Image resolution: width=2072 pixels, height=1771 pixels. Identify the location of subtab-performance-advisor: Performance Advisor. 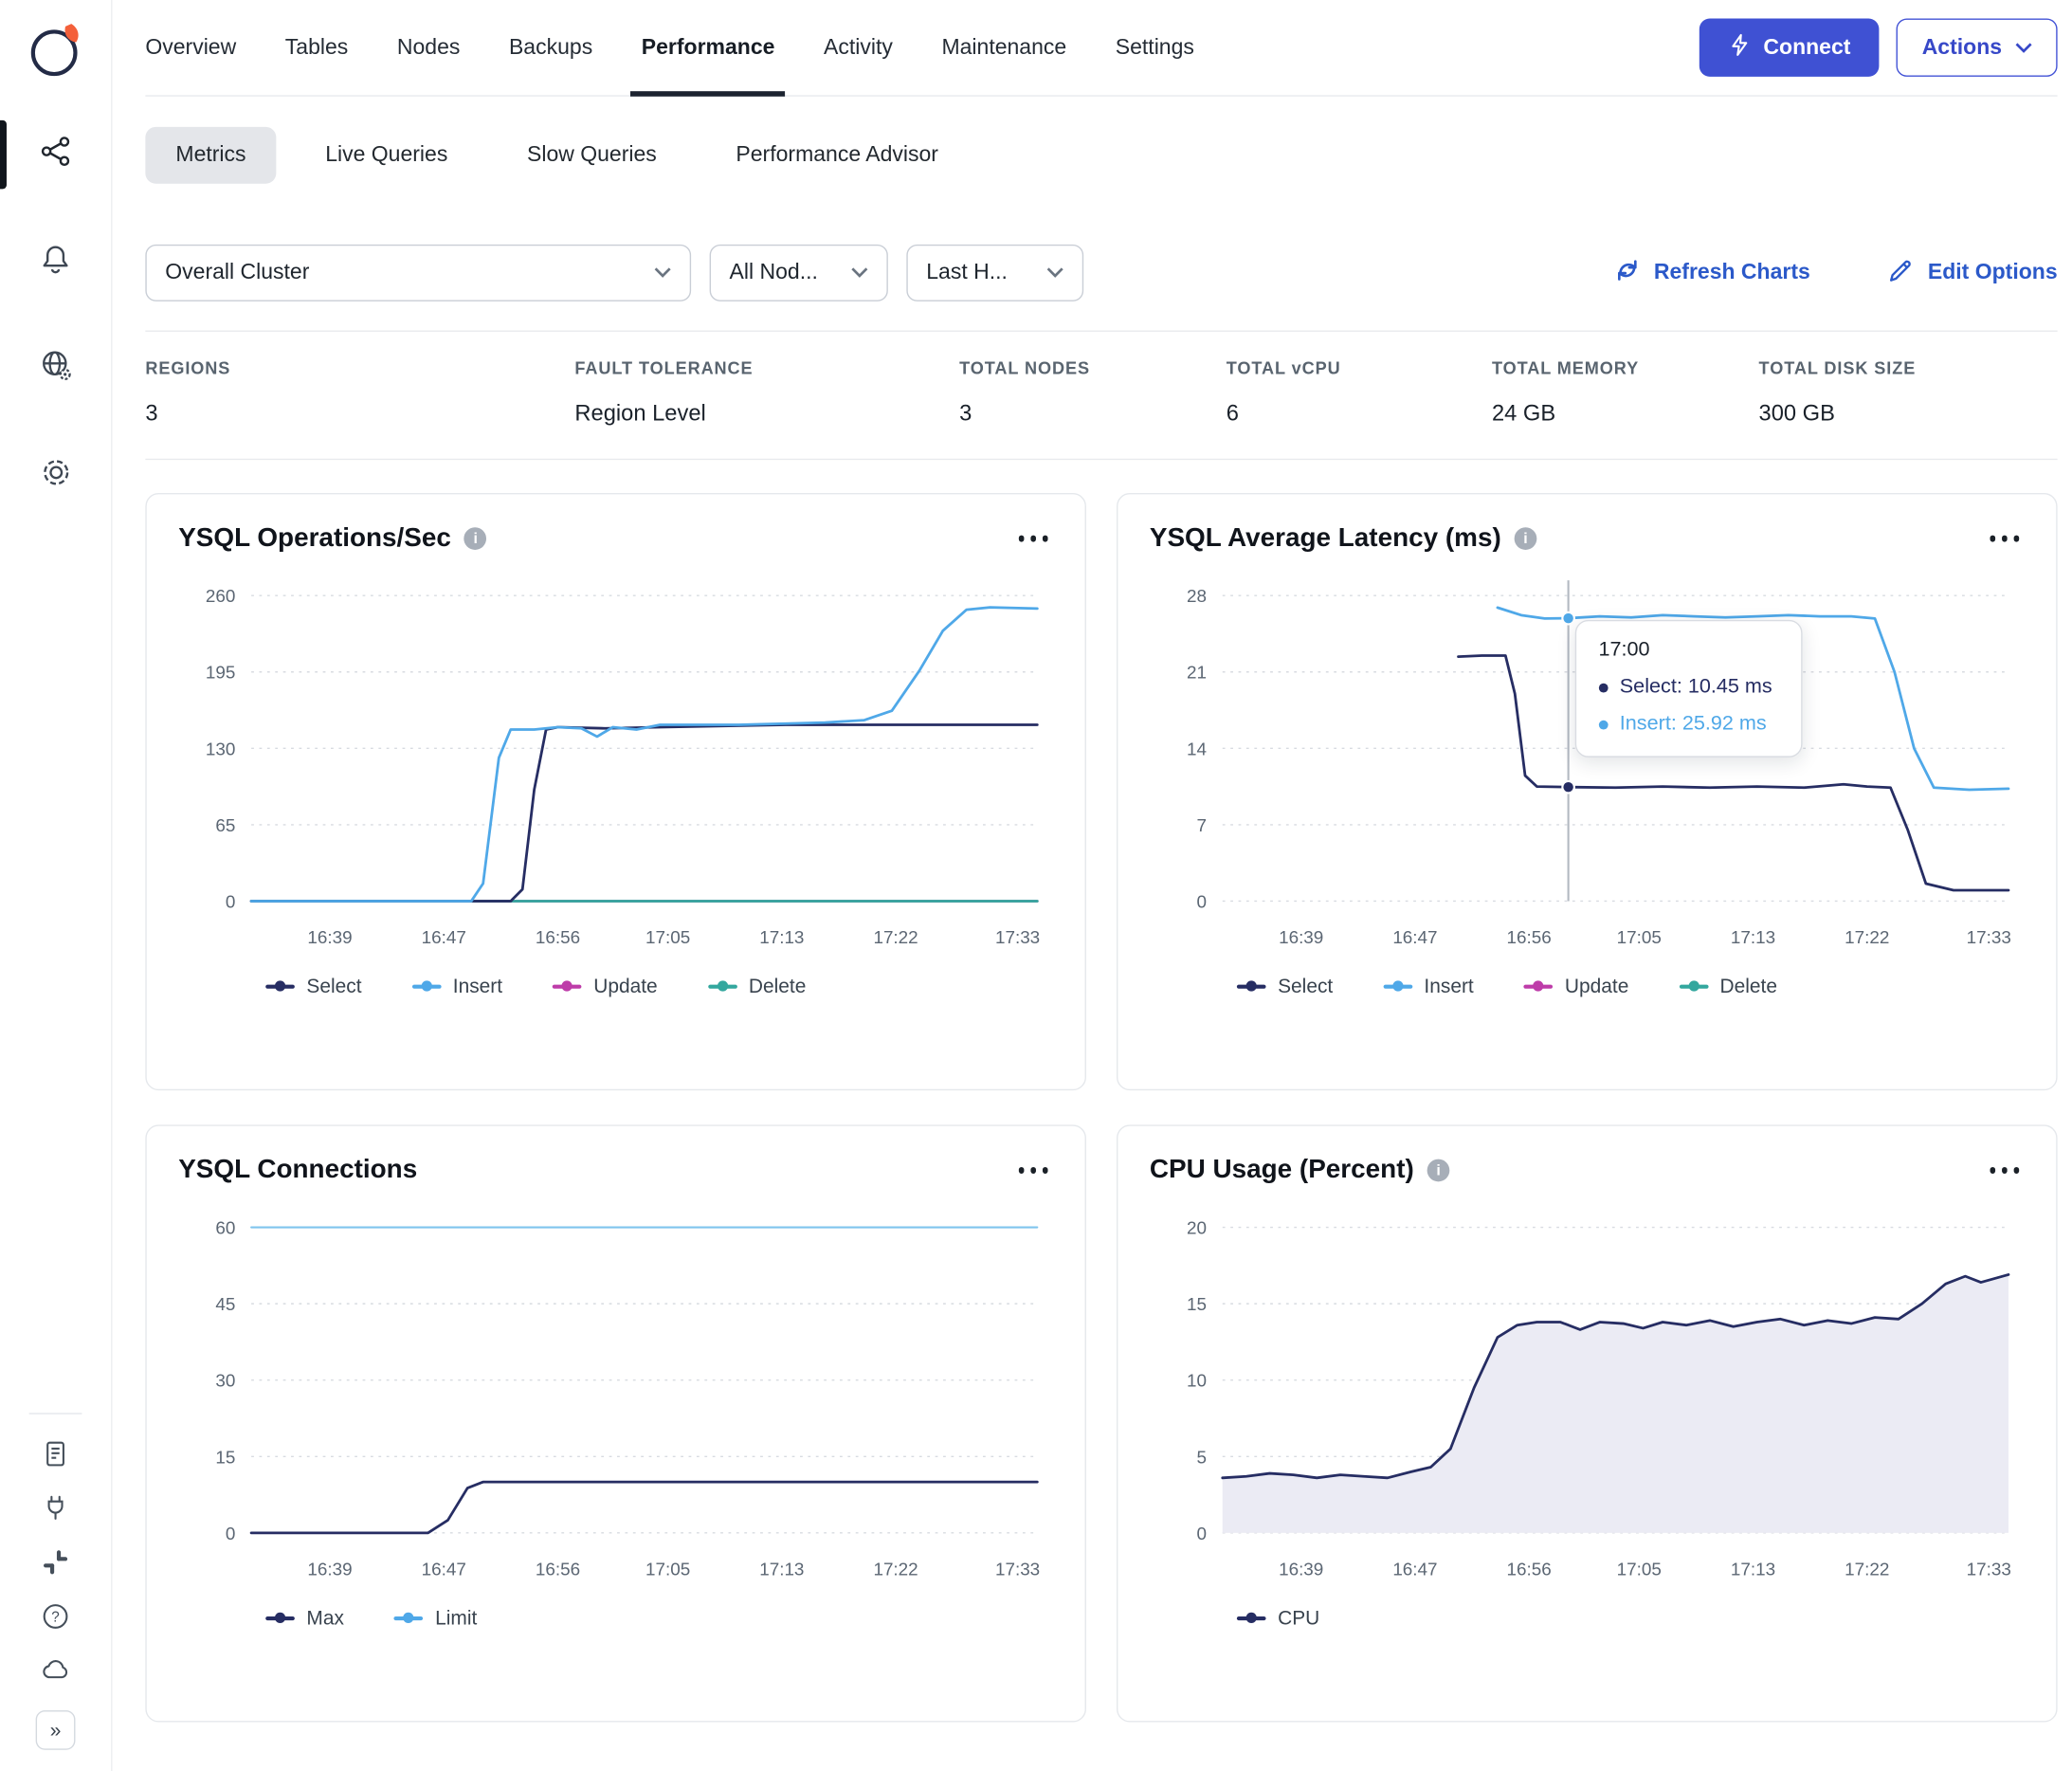
(837, 155).